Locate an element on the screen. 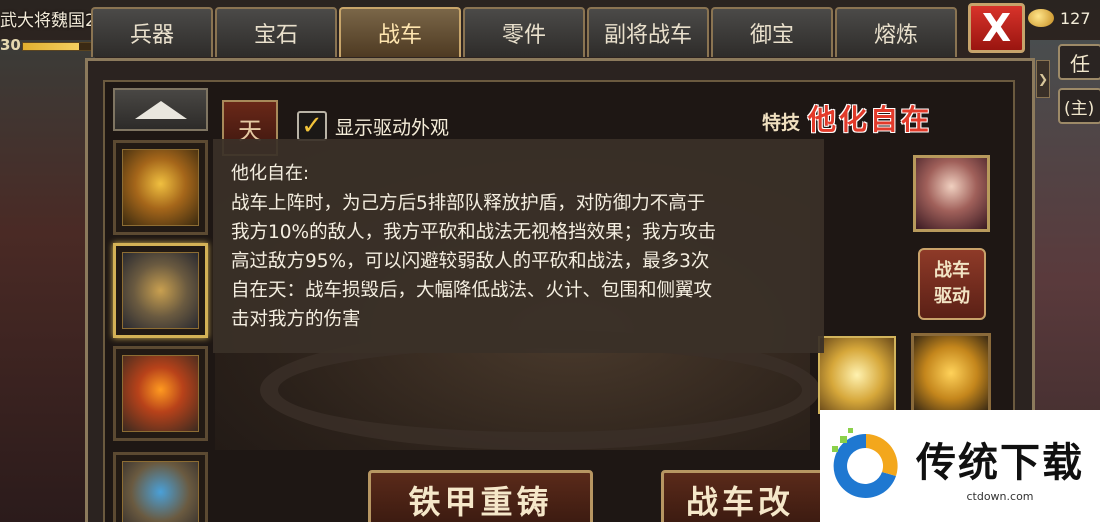 This screenshot has width=1100, height=522. tooltip-line: 战车上阵时，为己方后5排部队释放护盾，对防御力不高于 is located at coordinates (468, 203).